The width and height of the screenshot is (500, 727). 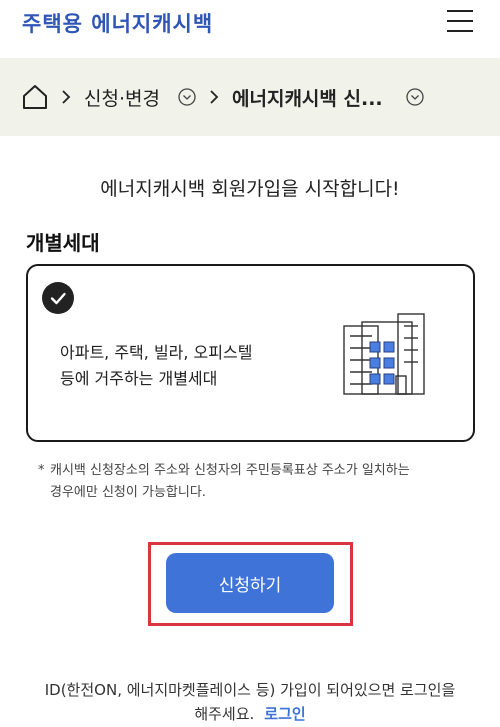 What do you see at coordinates (250, 690) in the screenshot?
I see `login-prompt-line1: ID(한전ON, 에너지마켓플레이스 등) 가입이 되어있으면 로그인을` at bounding box center [250, 690].